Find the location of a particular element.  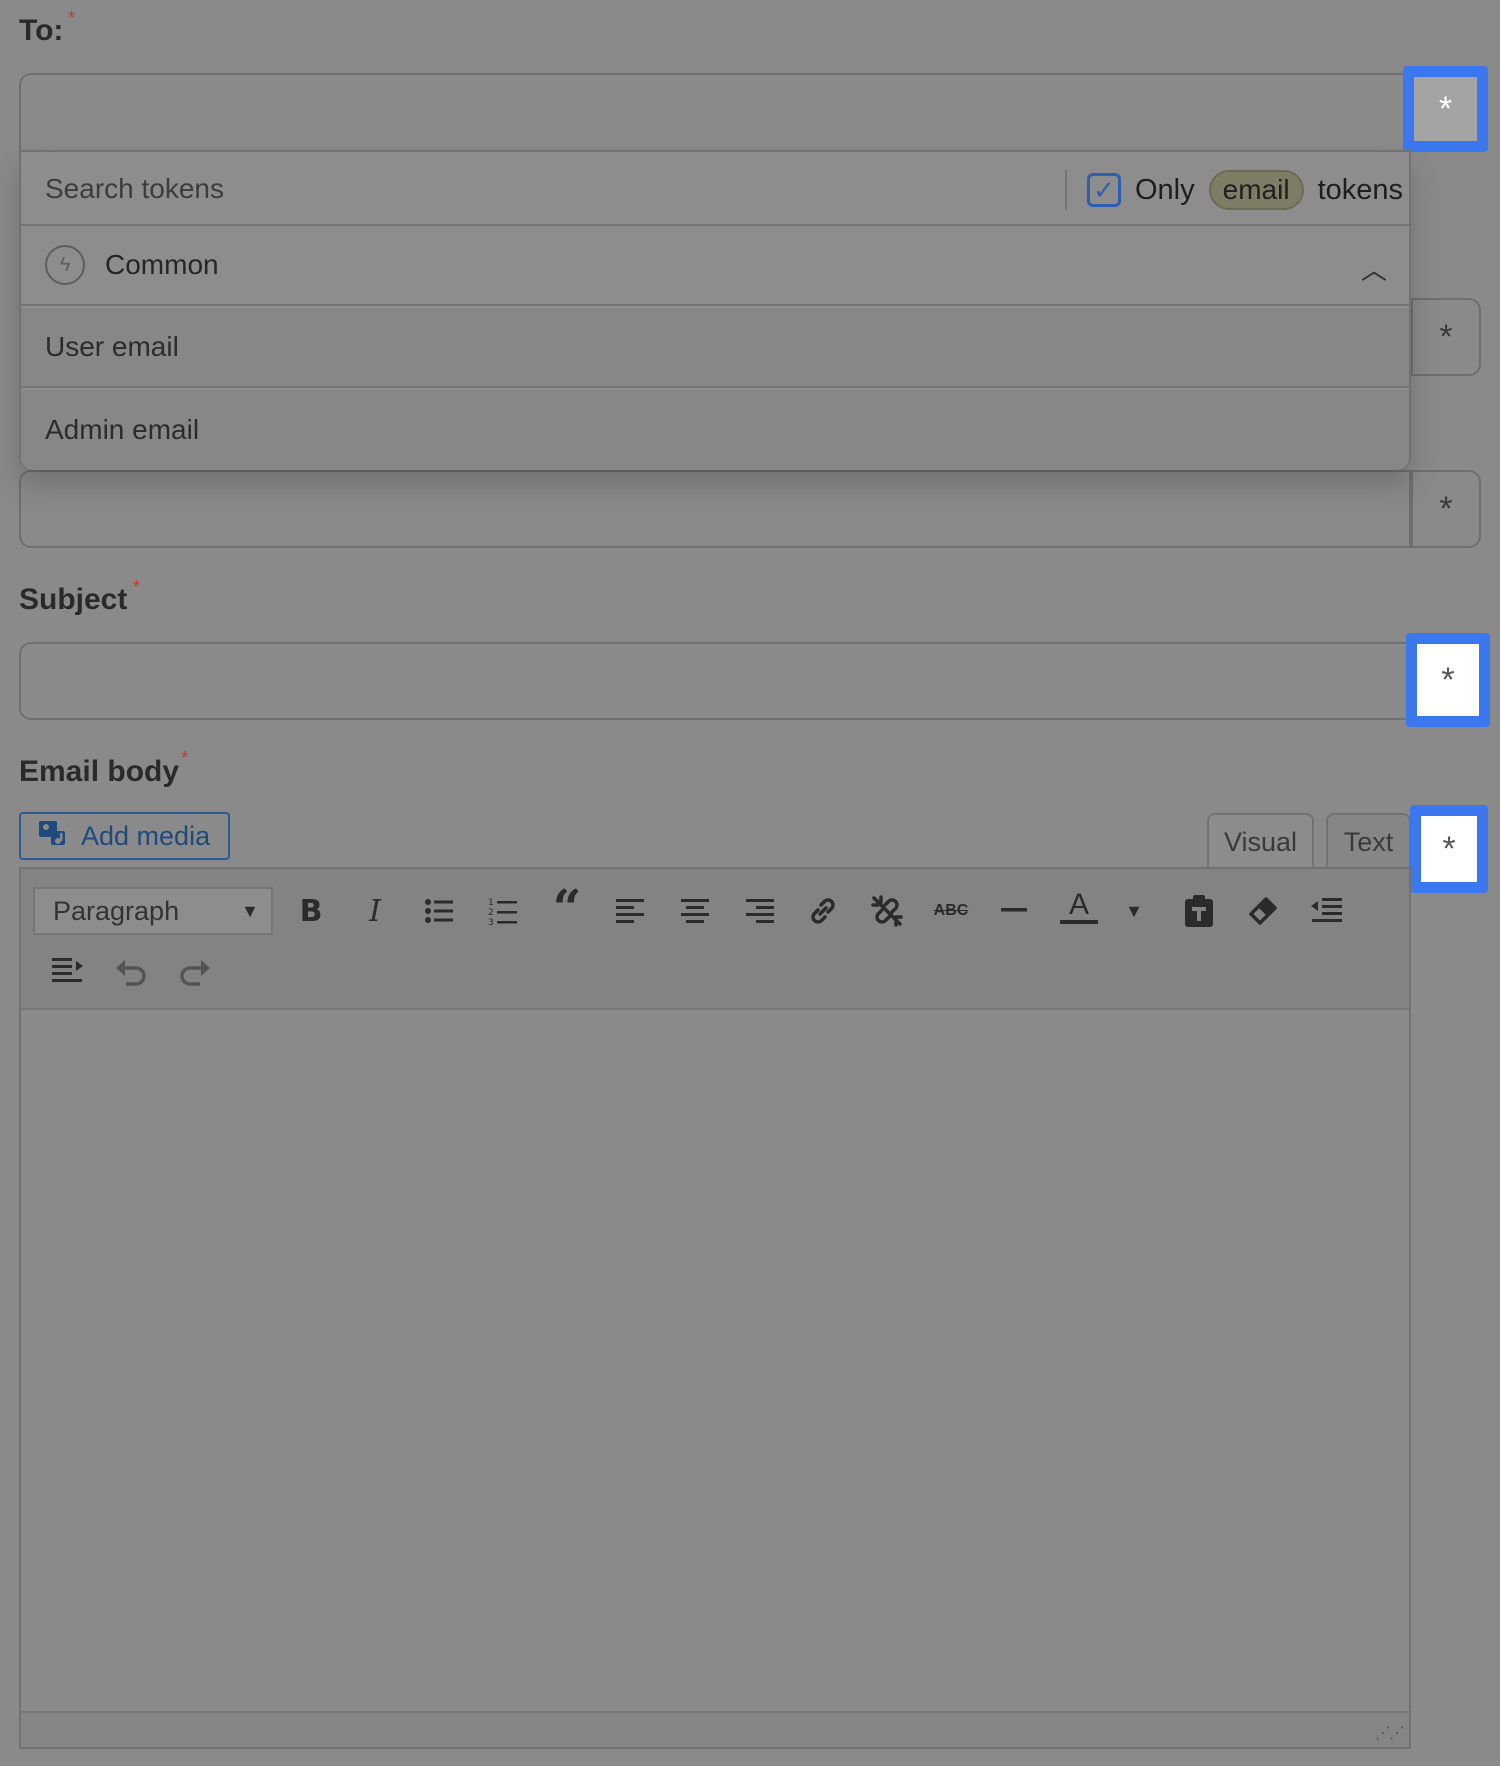

email-body-required-mark: * is located at coordinates (185, 758).